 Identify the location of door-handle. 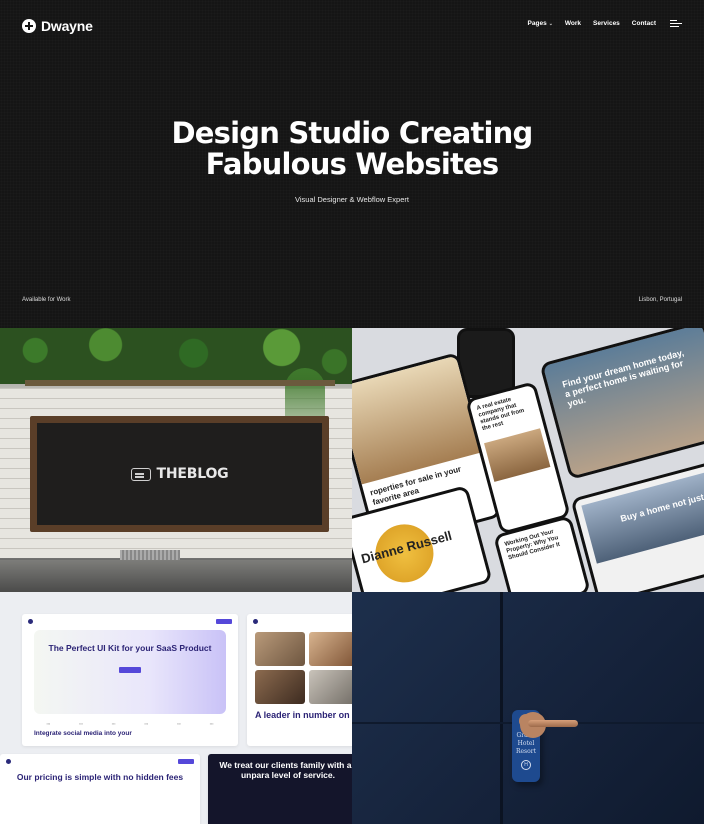
(553, 723).